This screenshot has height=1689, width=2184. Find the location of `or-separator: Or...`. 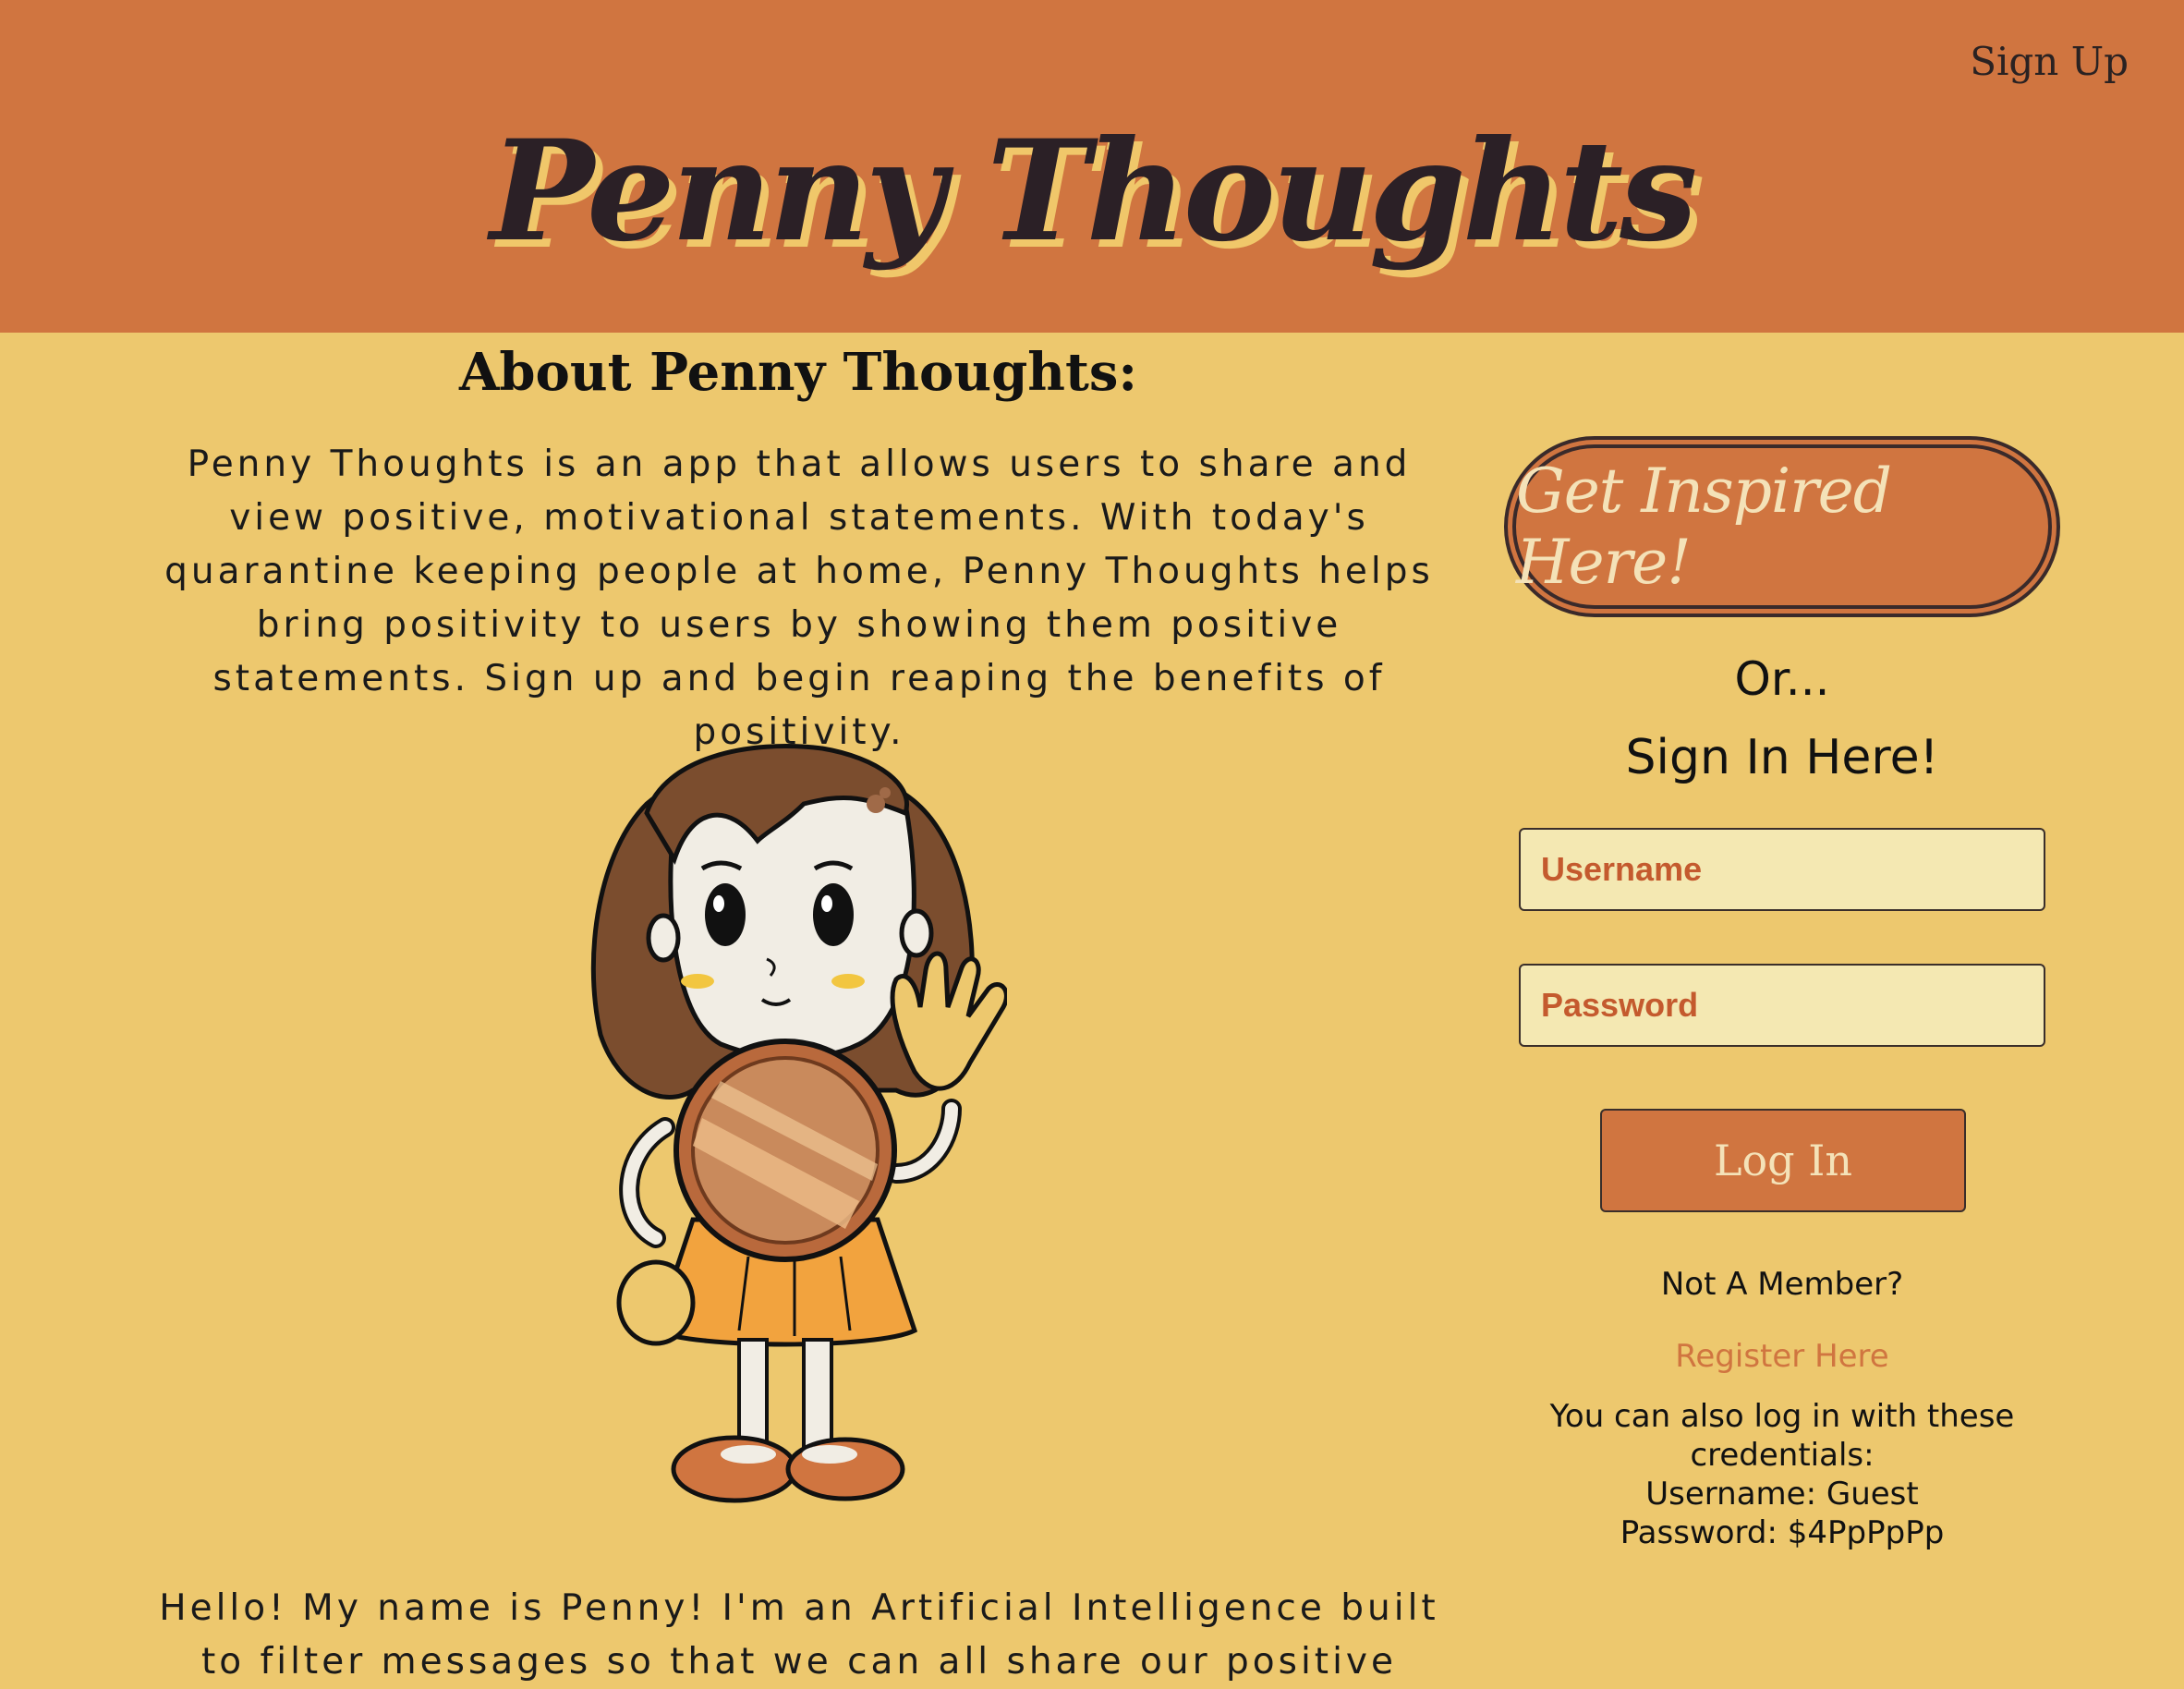

or-separator: Or... is located at coordinates (1782, 679).